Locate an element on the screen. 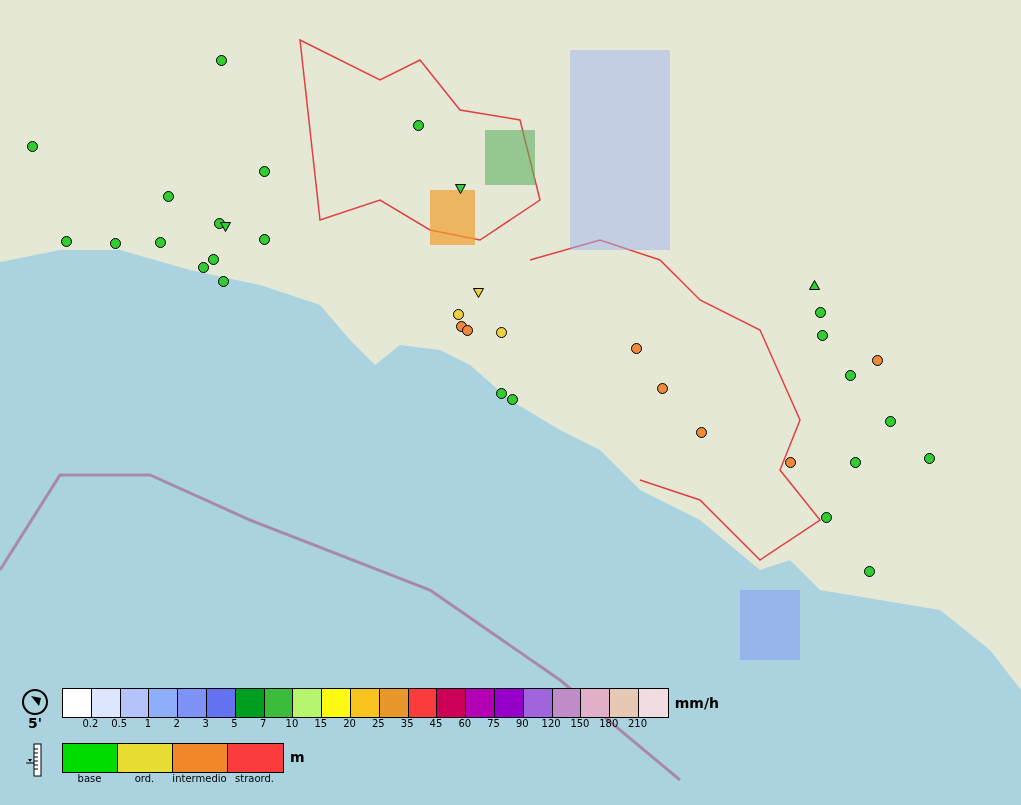  tick-label: 90 is located at coordinates (522, 724).